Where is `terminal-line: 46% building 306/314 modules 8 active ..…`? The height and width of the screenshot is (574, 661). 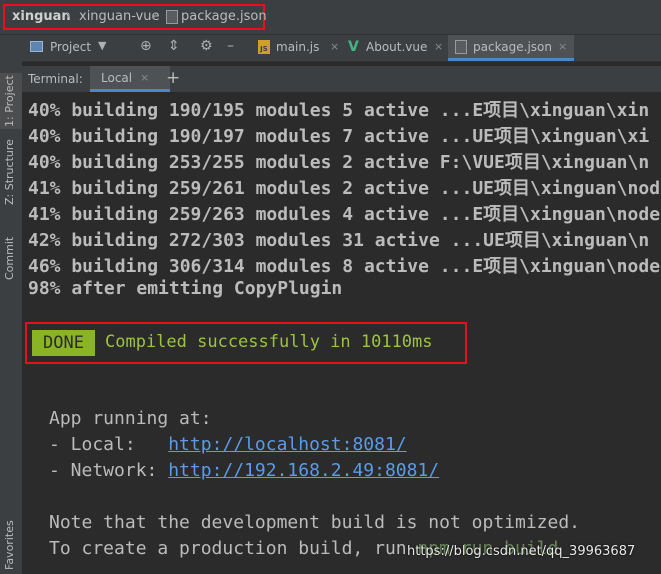
terminal-line: 46% building 306/314 modules 8 active ..… is located at coordinates (344, 266).